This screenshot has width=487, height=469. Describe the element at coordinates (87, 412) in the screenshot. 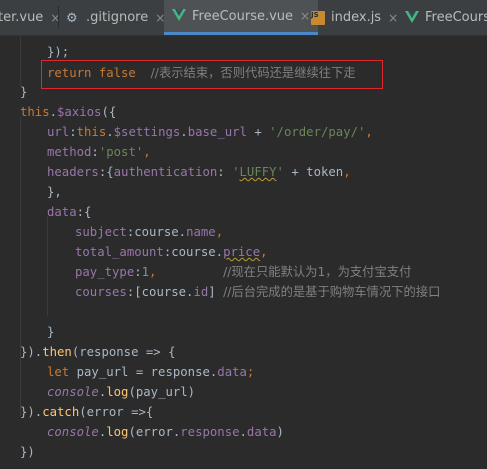

I see `code-line: }).catch(error =>{` at that location.